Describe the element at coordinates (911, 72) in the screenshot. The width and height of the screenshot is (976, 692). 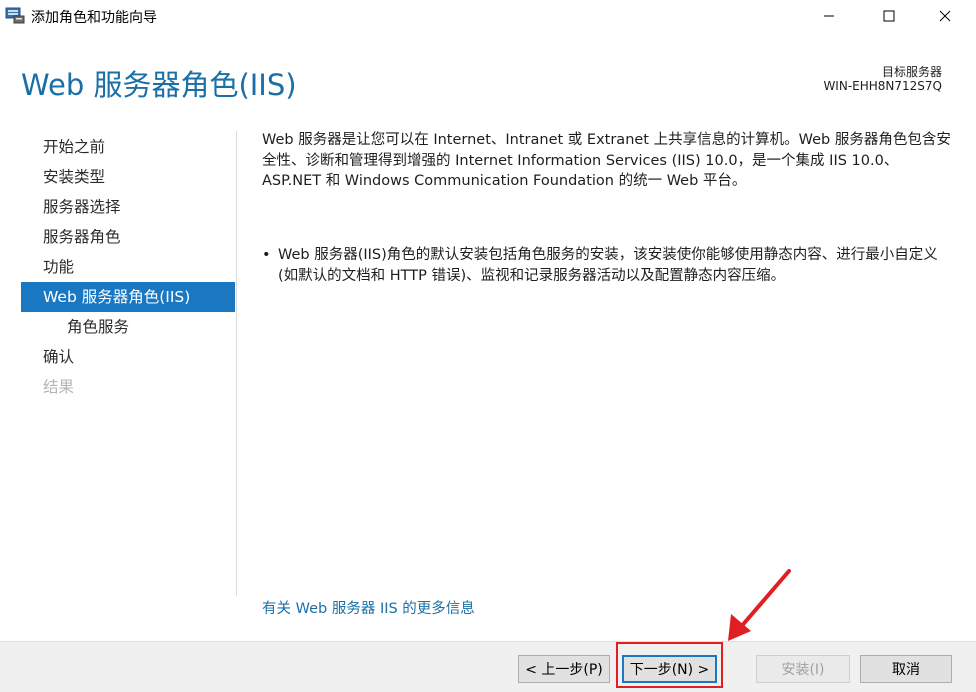
I see `destination-server-label: 目标服务器` at that location.